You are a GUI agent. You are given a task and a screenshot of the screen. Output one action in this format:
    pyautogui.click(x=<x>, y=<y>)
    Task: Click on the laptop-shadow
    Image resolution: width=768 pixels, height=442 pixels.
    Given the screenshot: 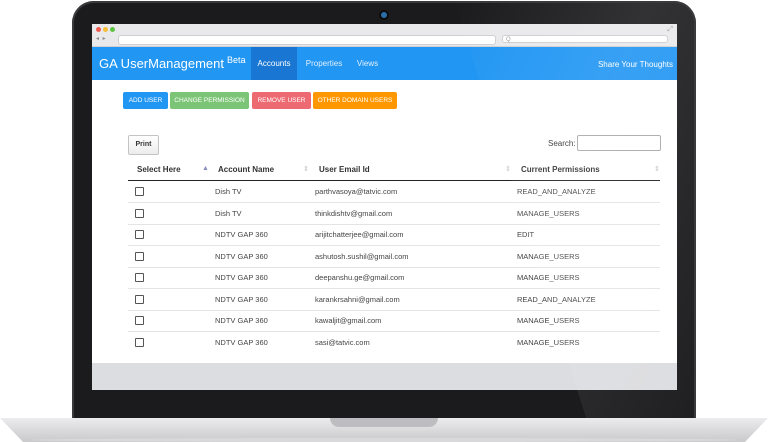 What is the action you would take?
    pyautogui.click(x=384, y=440)
    